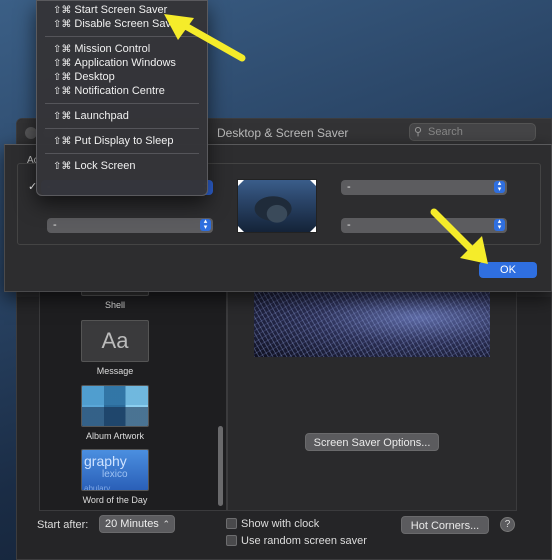 The height and width of the screenshot is (560, 552). Describe the element at coordinates (94, 77) in the screenshot. I see `menu-item-label: Desktop` at that location.